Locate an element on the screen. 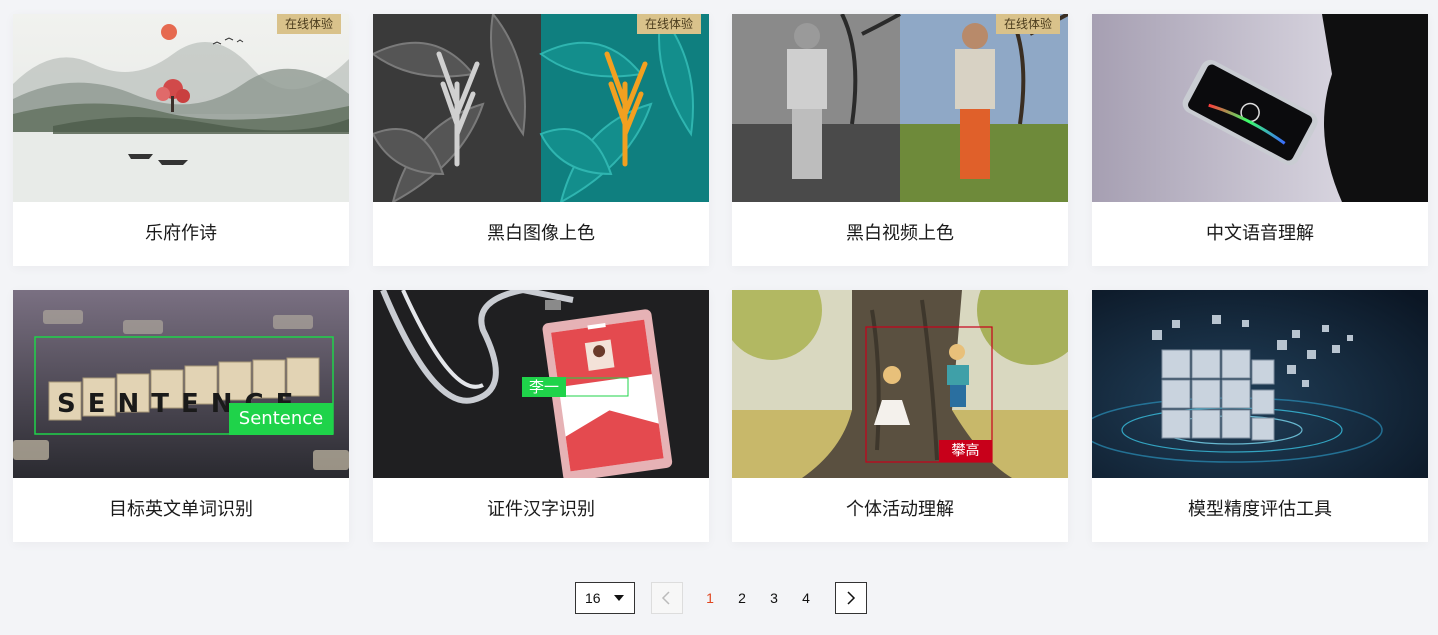  card-individual-activity: 攀高 个体活动理解 is located at coordinates (900, 416).